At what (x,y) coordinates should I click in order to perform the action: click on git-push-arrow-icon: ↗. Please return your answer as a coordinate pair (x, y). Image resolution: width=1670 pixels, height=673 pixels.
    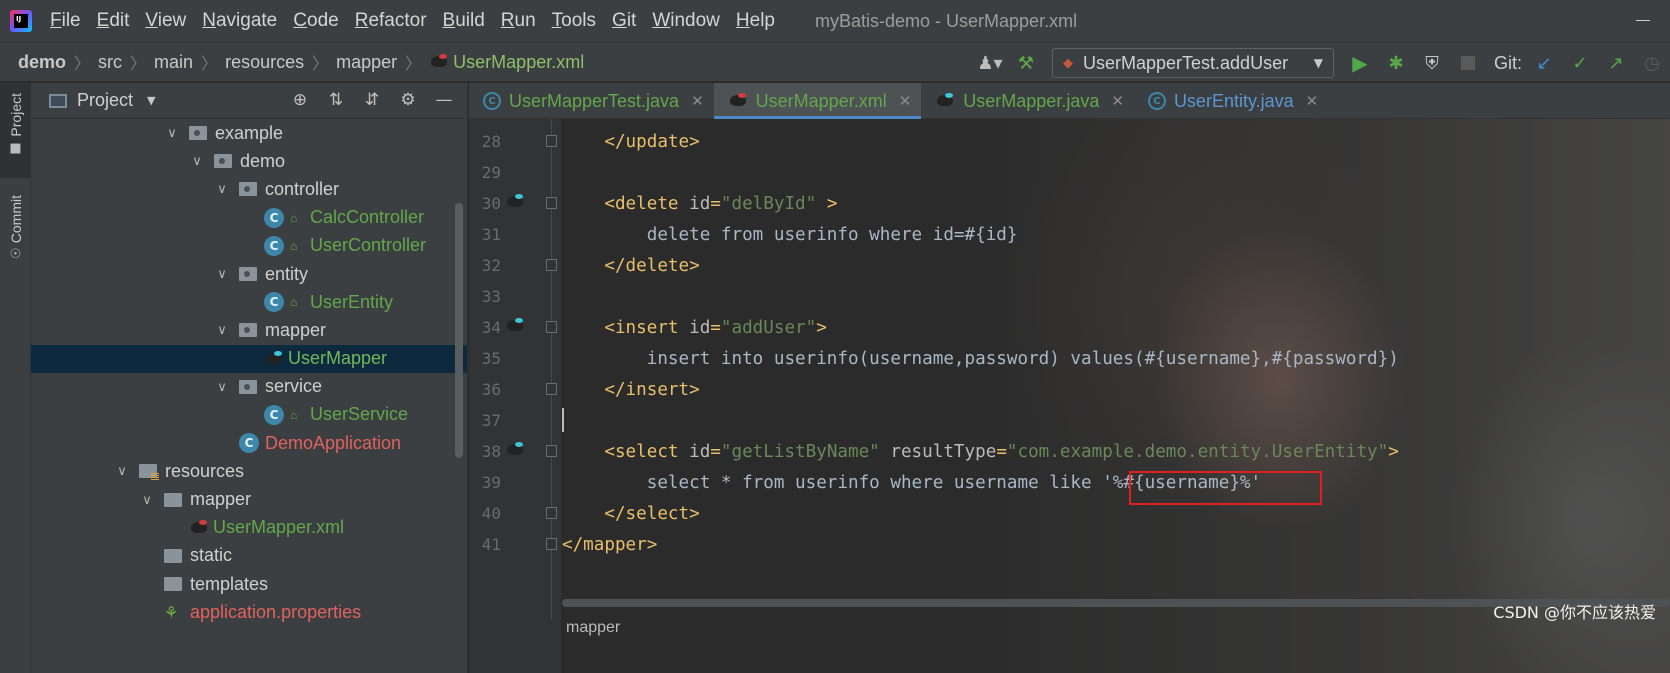
    Looking at the image, I should click on (1616, 63).